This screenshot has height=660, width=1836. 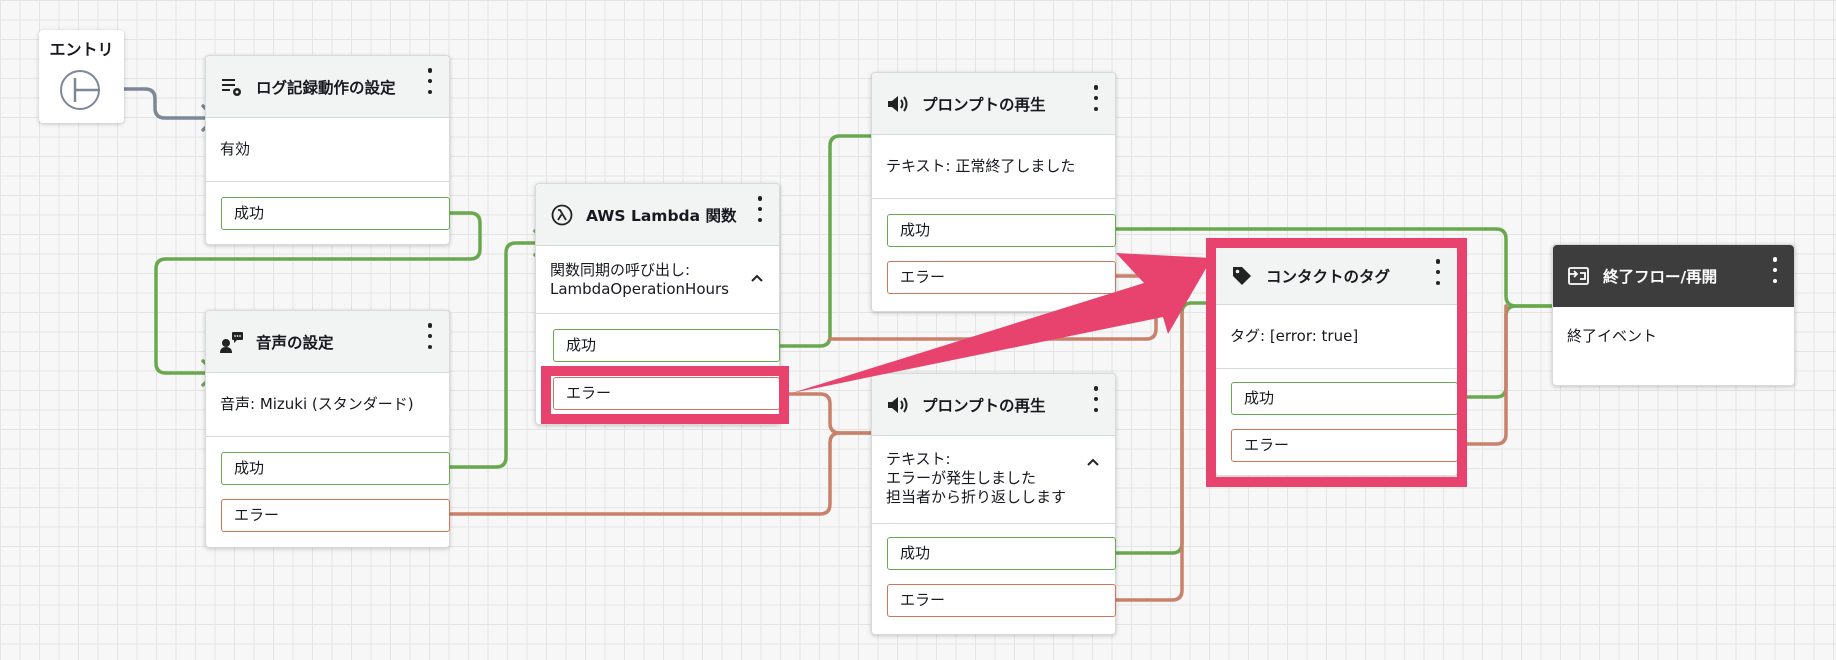 I want to click on voice-settings-icon, so click(x=232, y=342).